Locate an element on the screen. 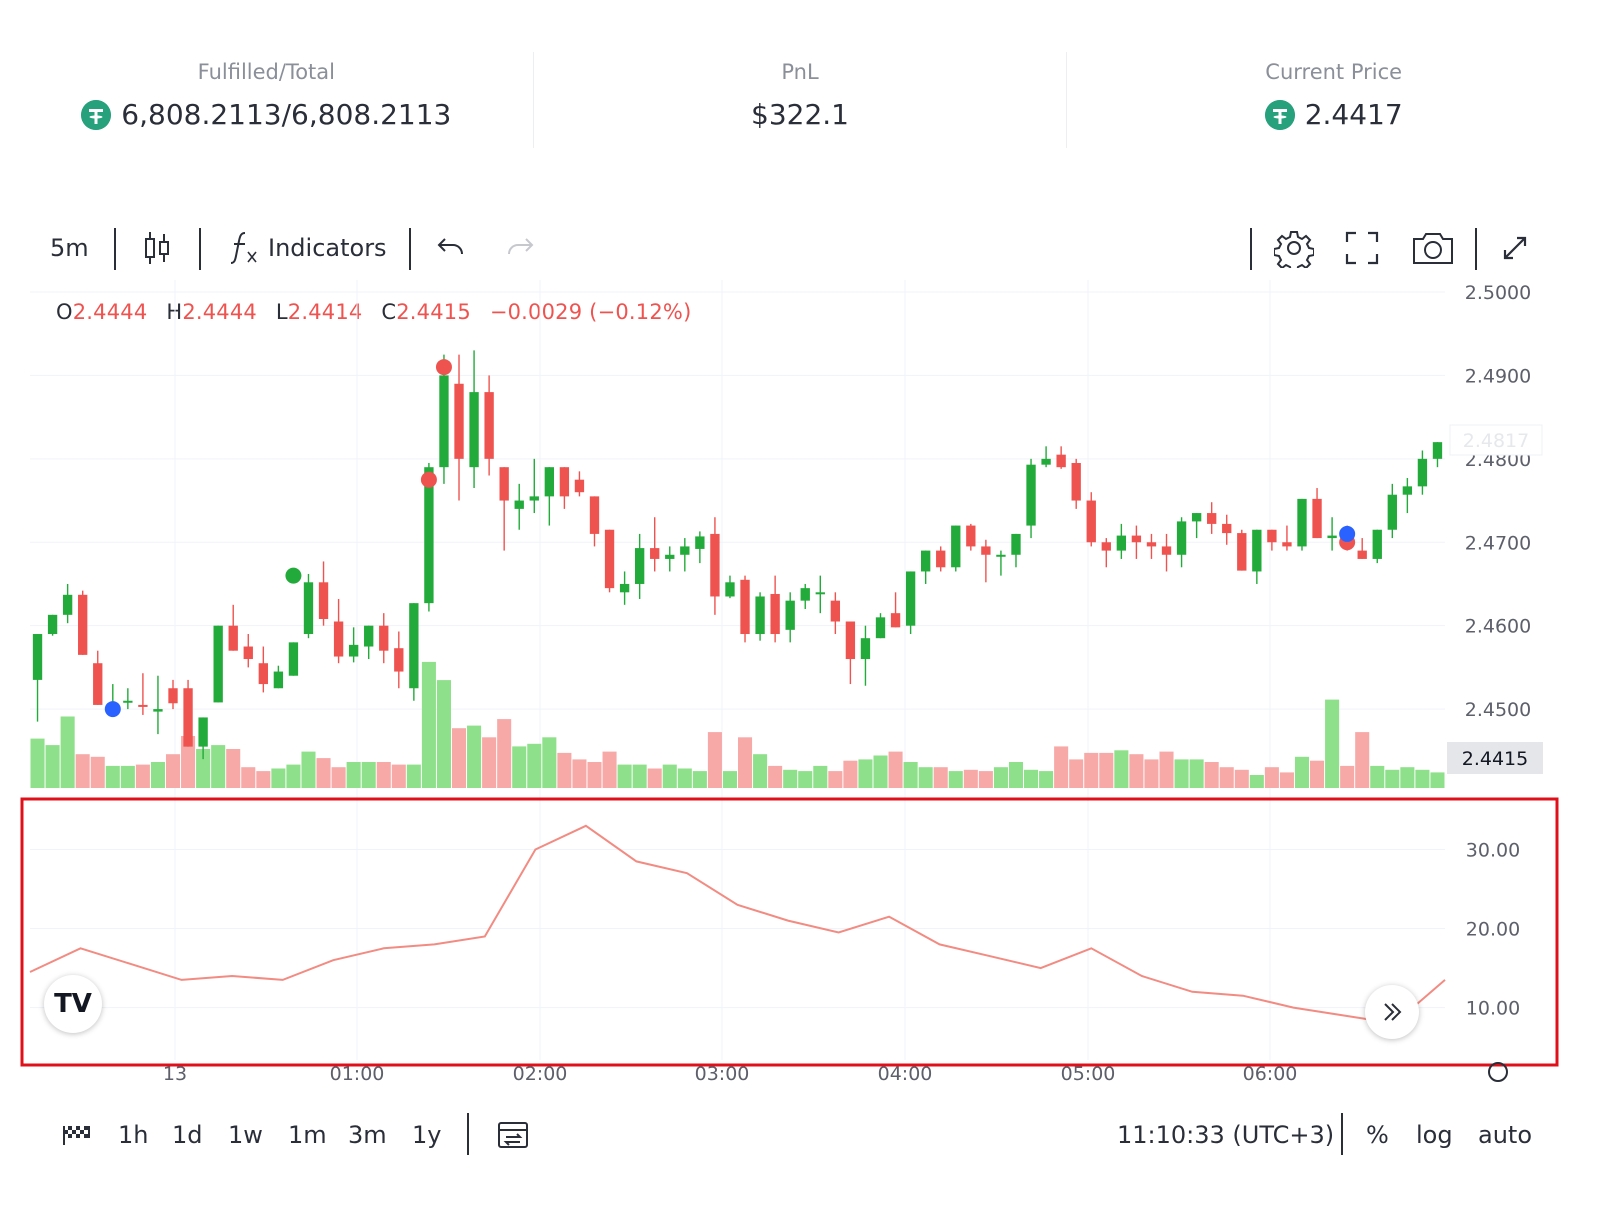 The width and height of the screenshot is (1600, 1209). date-range-button is located at coordinates (513, 1135).